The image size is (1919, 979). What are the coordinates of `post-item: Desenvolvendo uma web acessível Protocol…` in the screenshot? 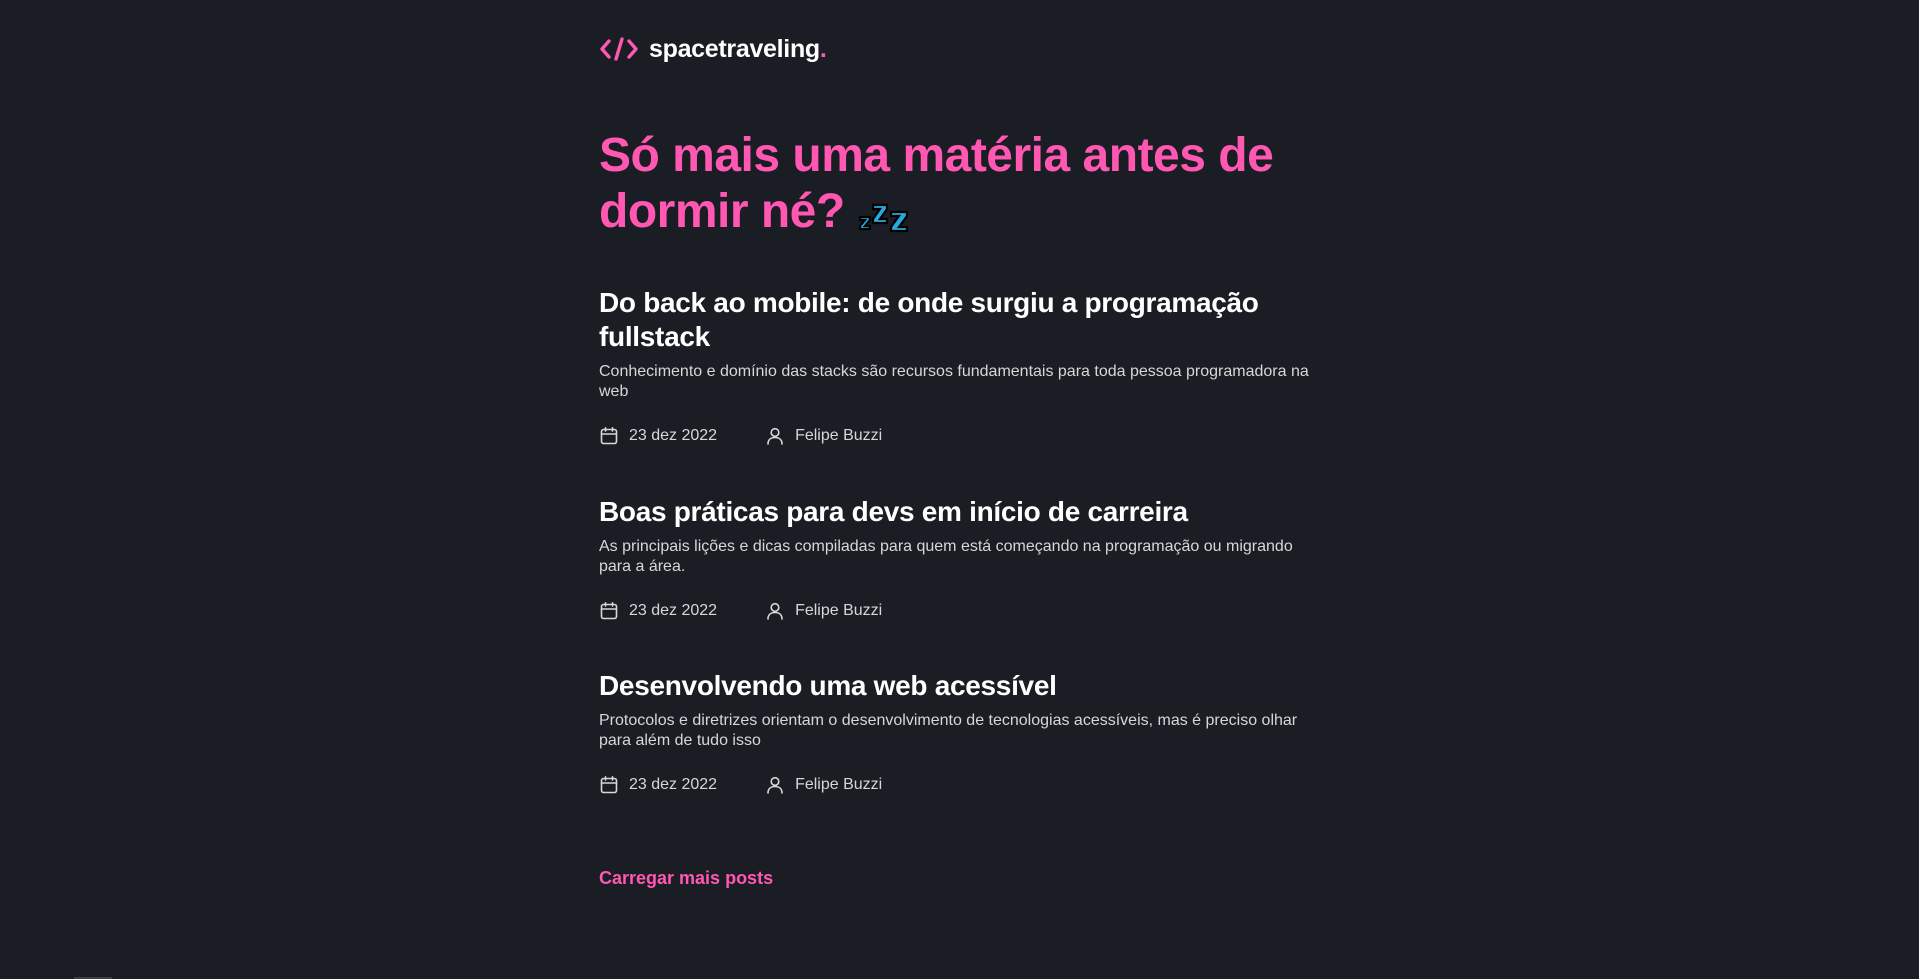 It's located at (959, 733).